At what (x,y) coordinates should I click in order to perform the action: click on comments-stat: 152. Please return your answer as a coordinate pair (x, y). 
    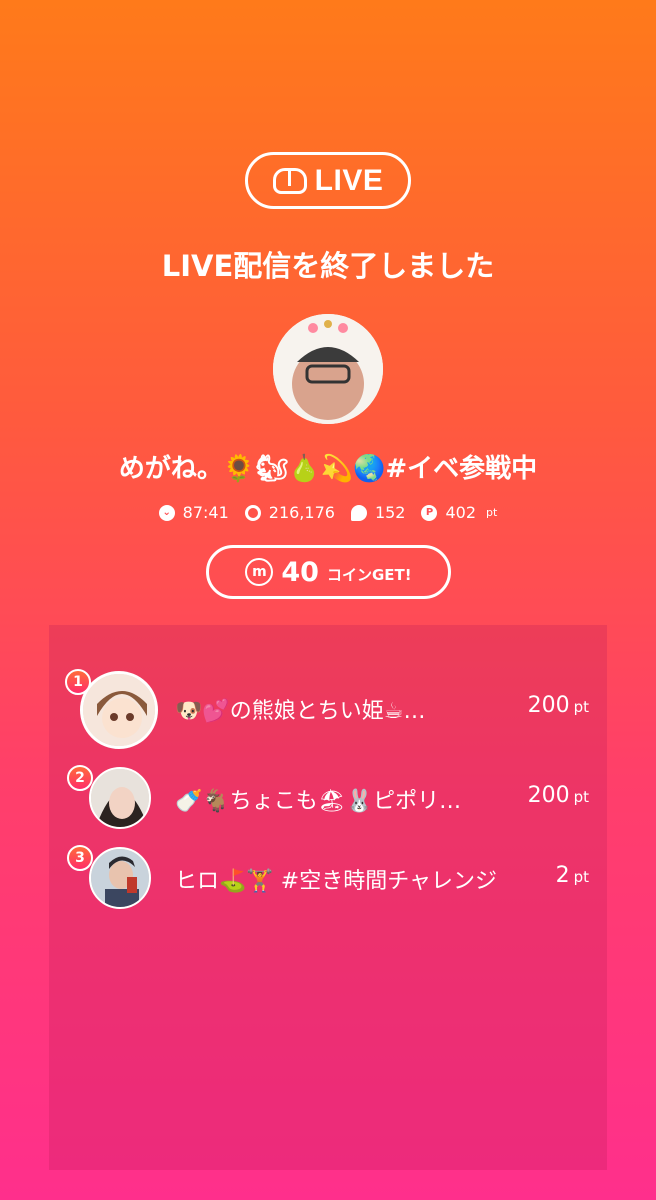
    Looking at the image, I should click on (378, 512).